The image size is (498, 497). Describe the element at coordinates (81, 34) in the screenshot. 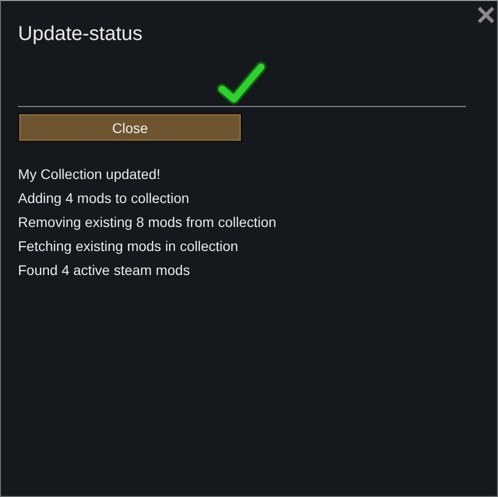

I see `dialog-title: Update-status` at that location.